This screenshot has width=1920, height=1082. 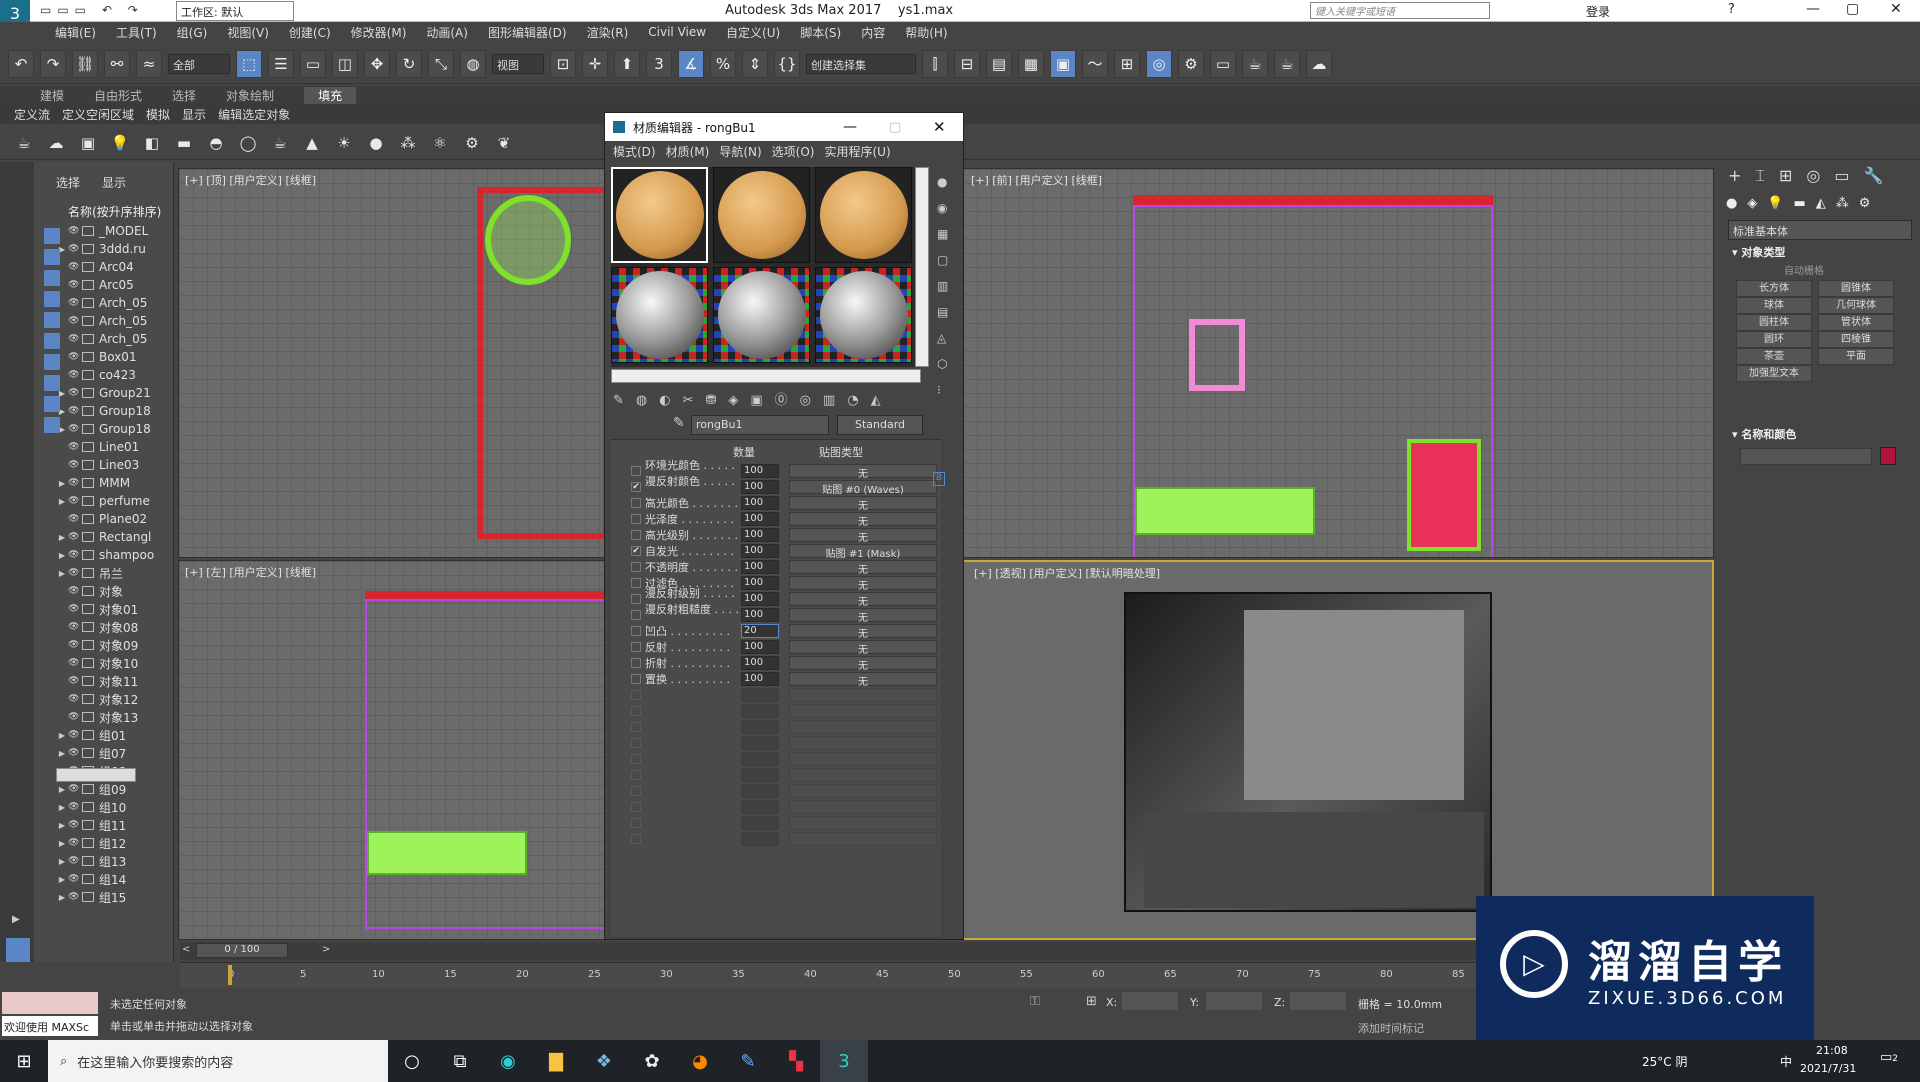 What do you see at coordinates (310, 32) in the screenshot?
I see `menu-create: 创建(C)` at bounding box center [310, 32].